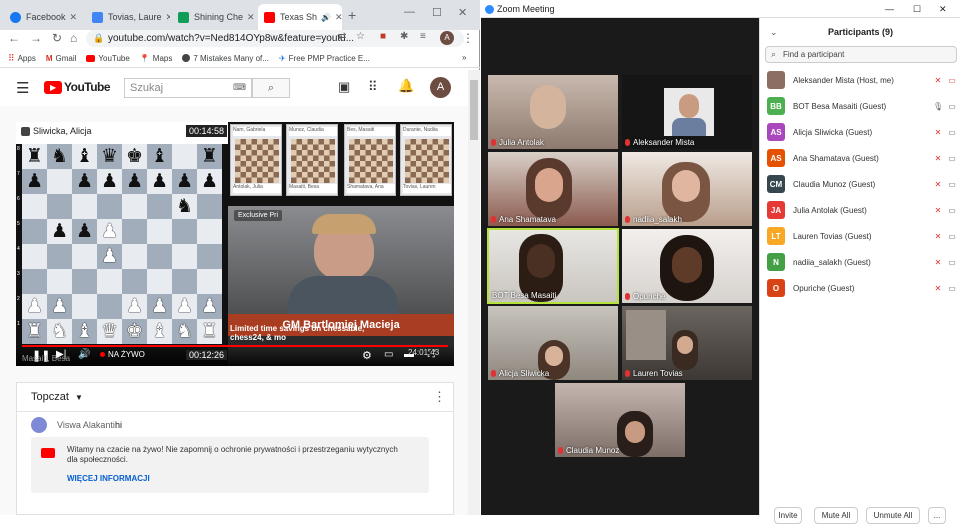 This screenshot has height=524, width=960. What do you see at coordinates (14, 38) in the screenshot?
I see `back-icon: ←` at bounding box center [14, 38].